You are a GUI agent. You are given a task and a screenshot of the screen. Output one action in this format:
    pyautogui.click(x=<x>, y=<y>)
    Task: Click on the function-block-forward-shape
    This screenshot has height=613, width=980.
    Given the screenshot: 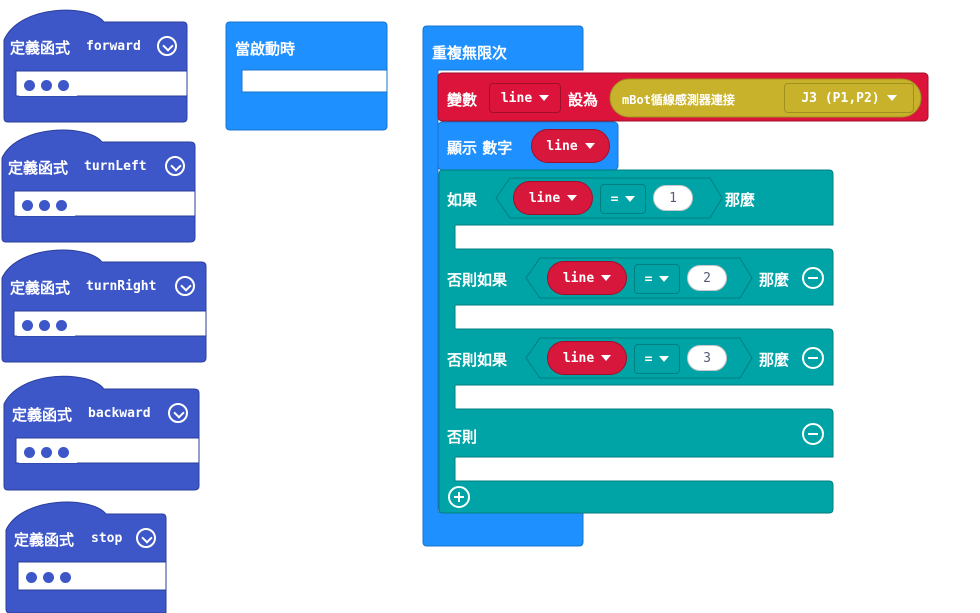 What is the action you would take?
    pyautogui.click(x=95, y=66)
    